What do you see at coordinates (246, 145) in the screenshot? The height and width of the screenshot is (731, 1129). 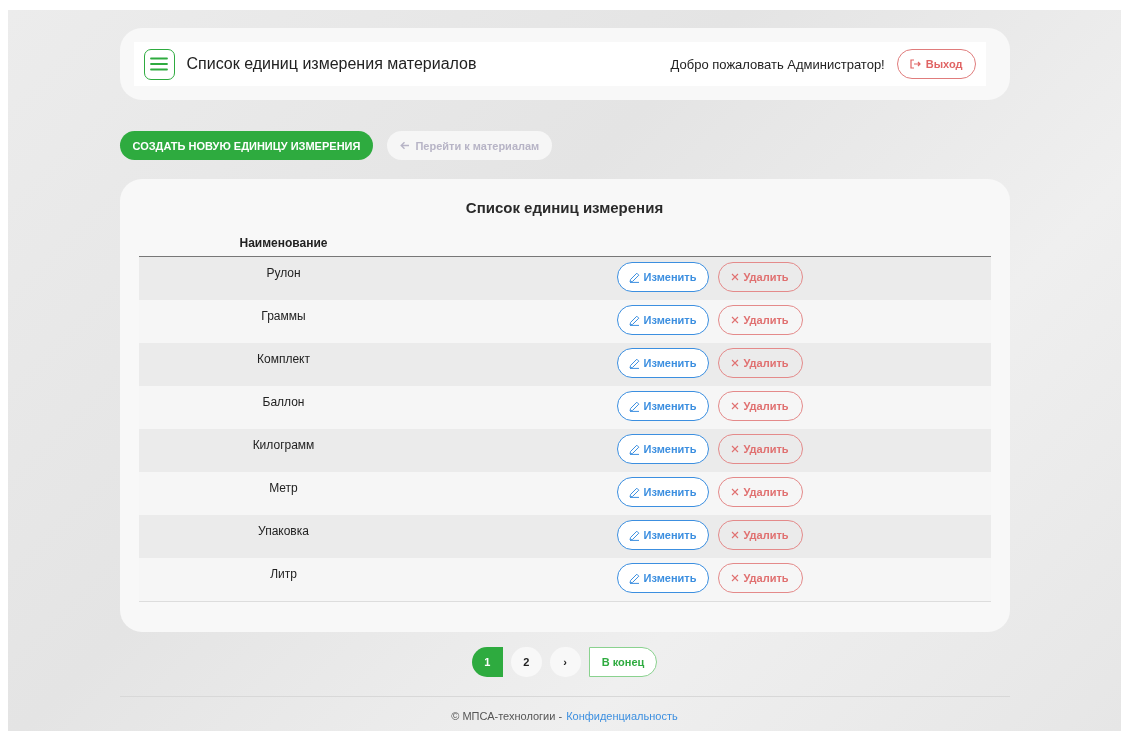 I see `create-unit-button: СОЗДАТЬ НОВУЮ ЕДИНИЦУ ИЗМЕРЕНИЯ` at bounding box center [246, 145].